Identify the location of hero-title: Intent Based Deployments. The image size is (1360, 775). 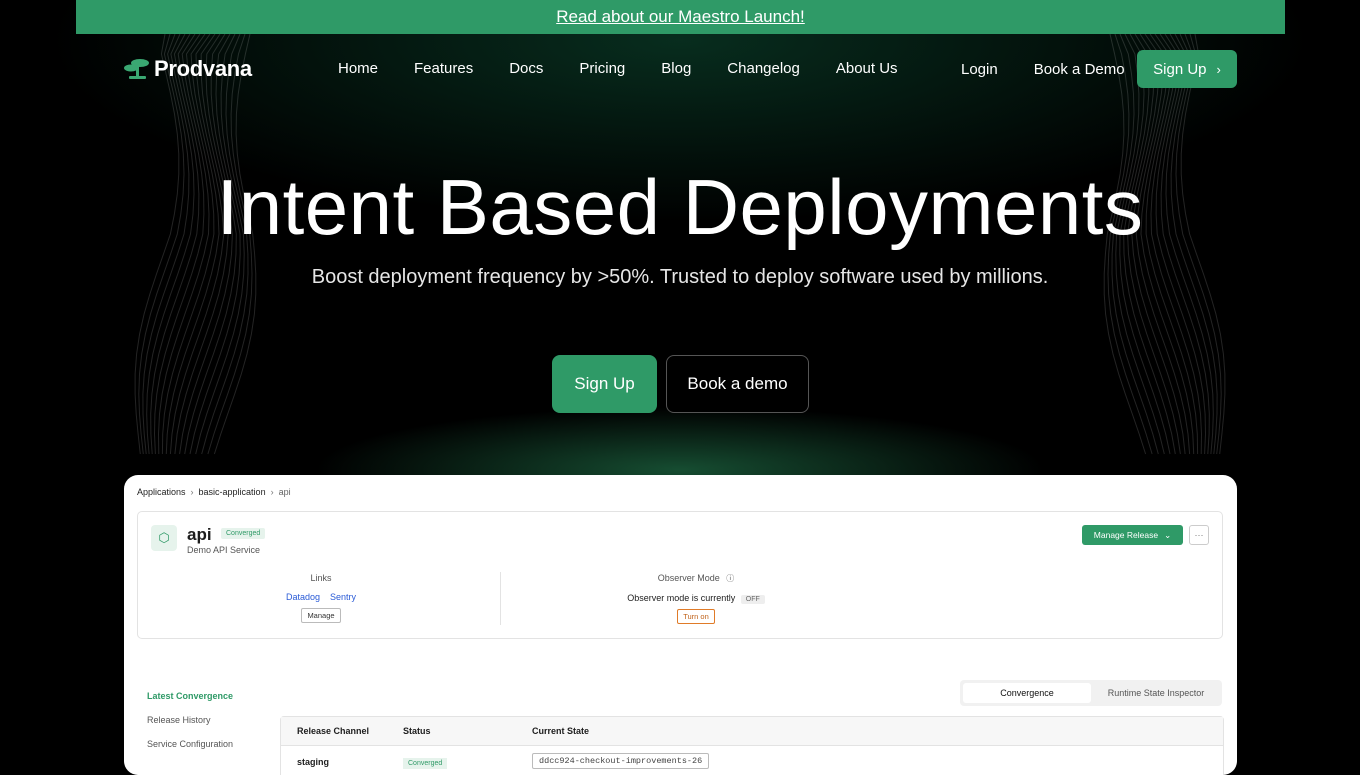
(680, 207).